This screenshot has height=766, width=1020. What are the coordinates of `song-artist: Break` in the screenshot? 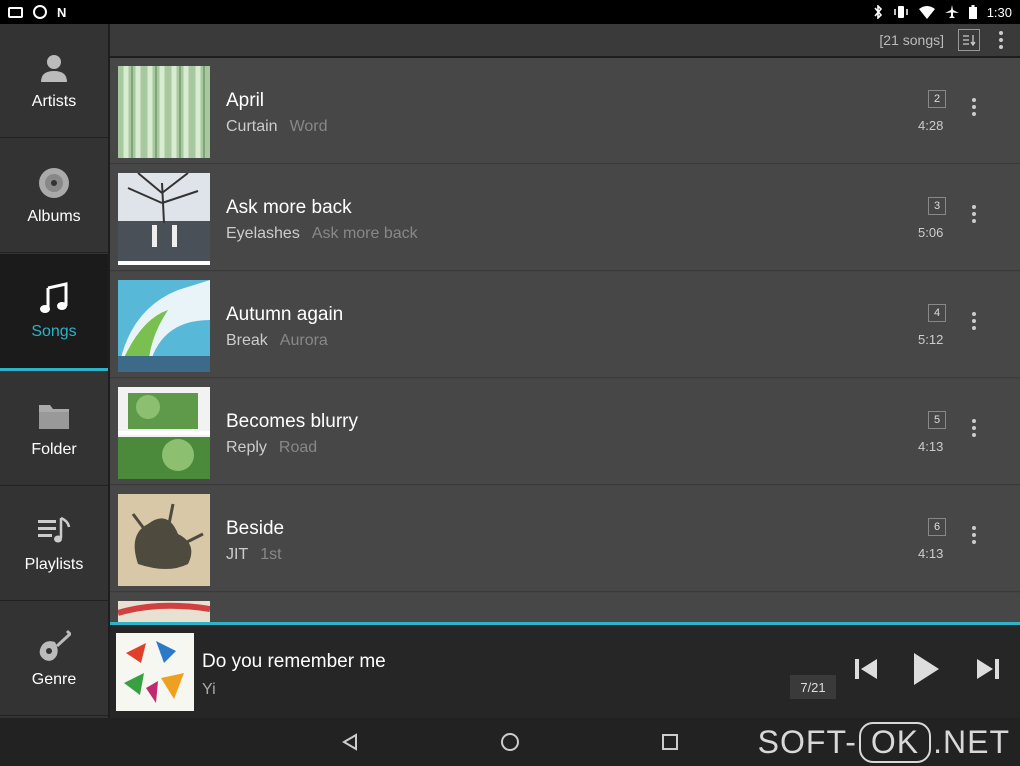 It's located at (247, 340).